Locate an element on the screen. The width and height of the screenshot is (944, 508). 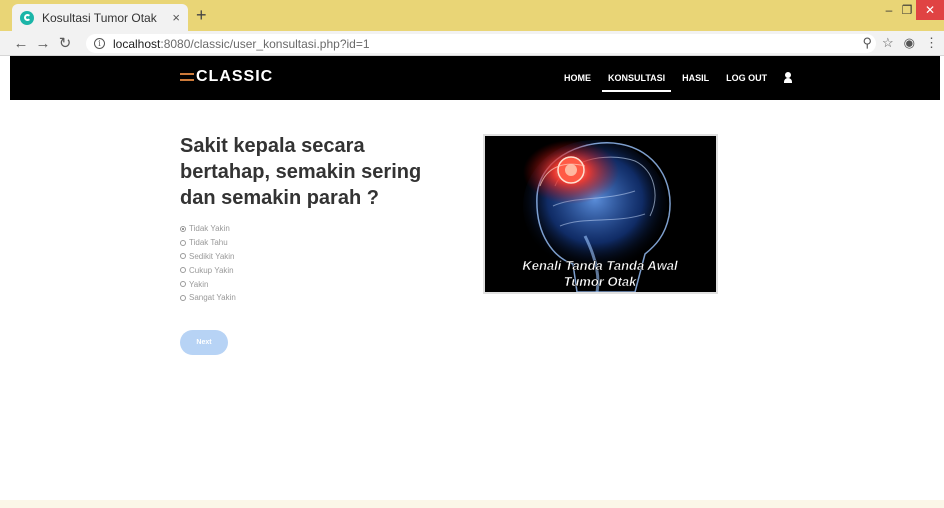
browser-tab: Kosultasi Tumor Otak × is located at coordinates (100, 17).